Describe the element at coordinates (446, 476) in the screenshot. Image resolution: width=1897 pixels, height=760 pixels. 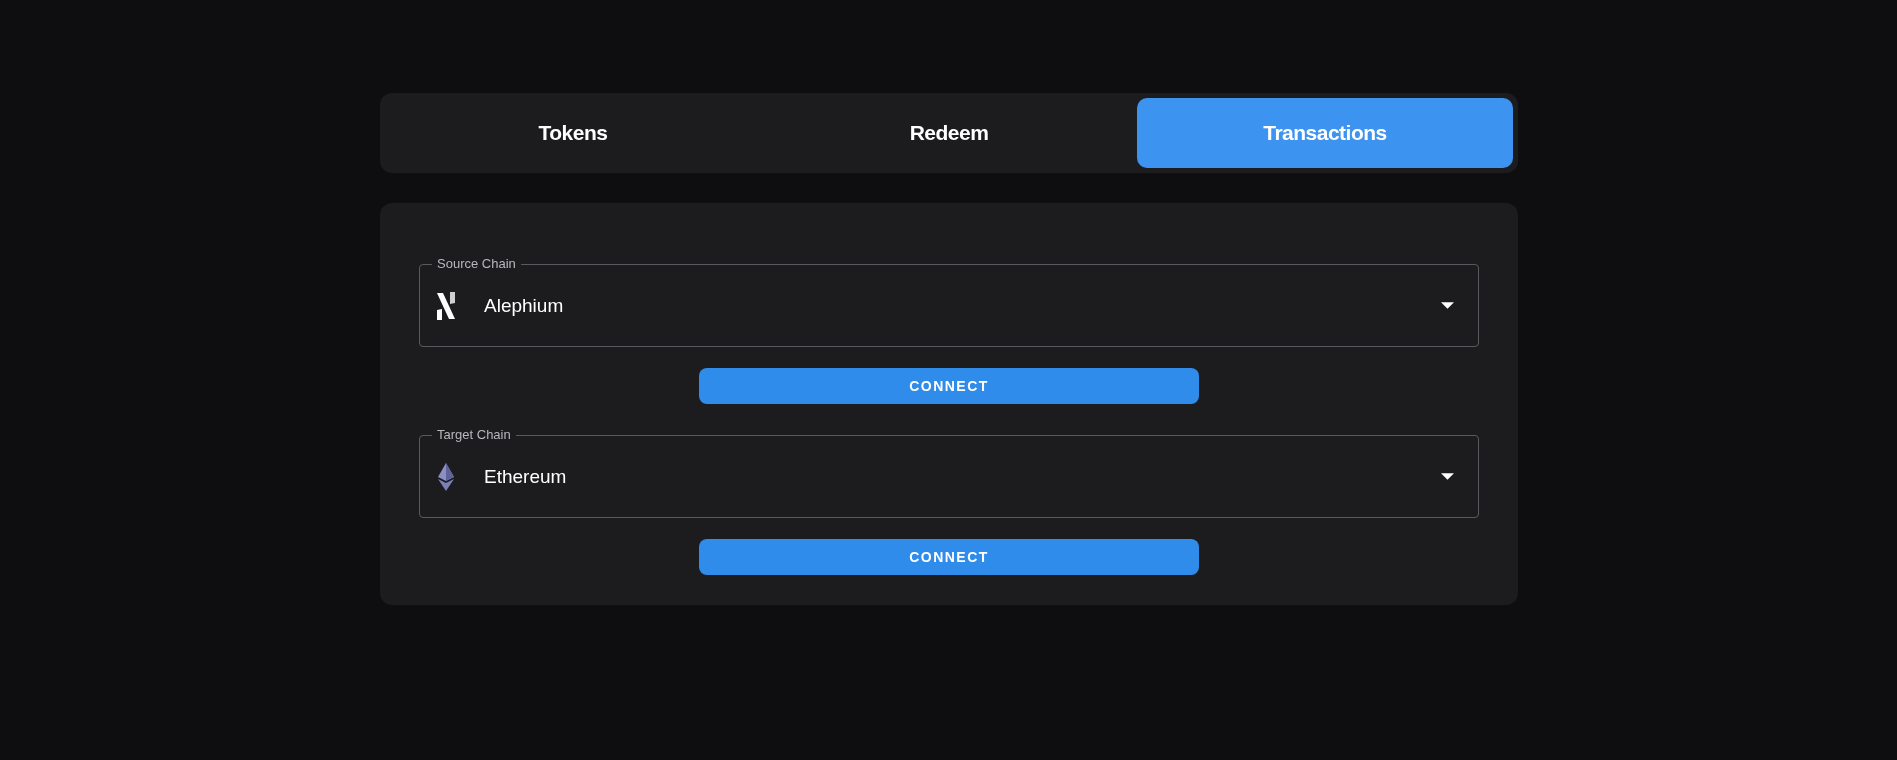
I see `diamond-icon` at that location.